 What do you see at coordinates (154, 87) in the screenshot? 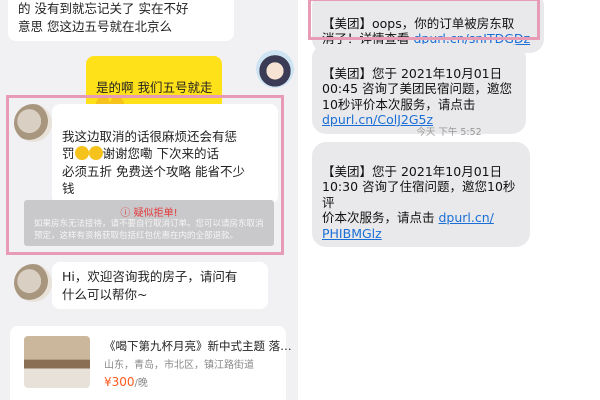
I see `reply-text: 是的啊 我们五号就走` at bounding box center [154, 87].